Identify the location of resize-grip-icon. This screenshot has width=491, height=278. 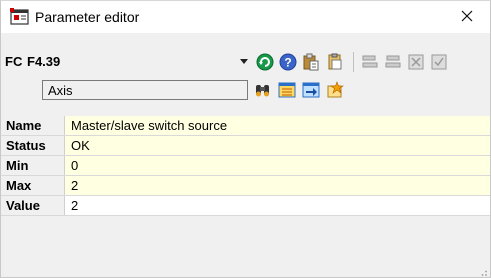
(483, 270).